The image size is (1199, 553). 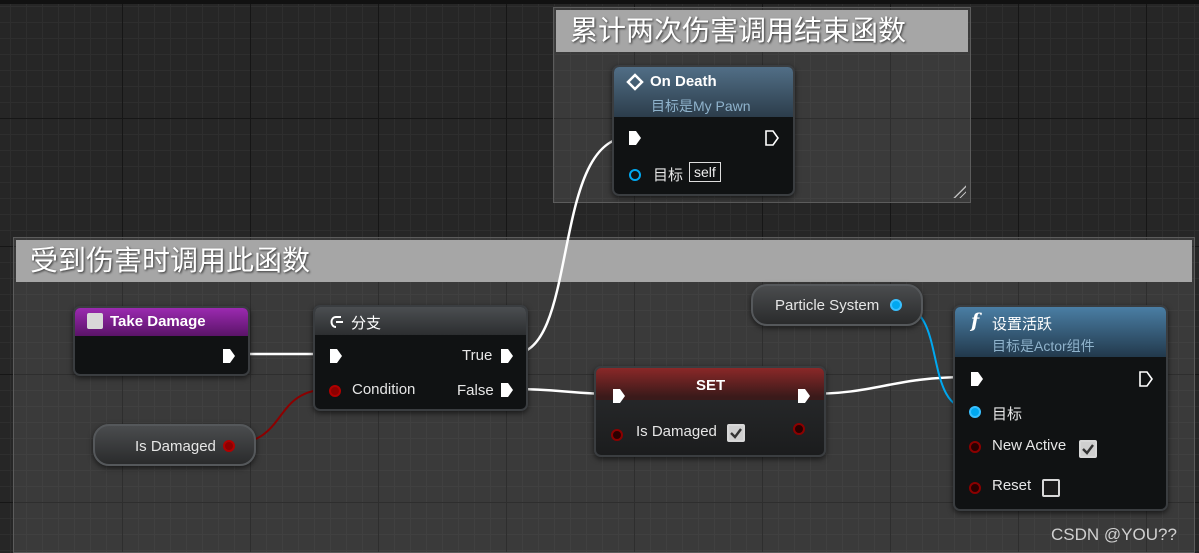 What do you see at coordinates (1012, 485) in the screenshot?
I see `reset-label: Reset` at bounding box center [1012, 485].